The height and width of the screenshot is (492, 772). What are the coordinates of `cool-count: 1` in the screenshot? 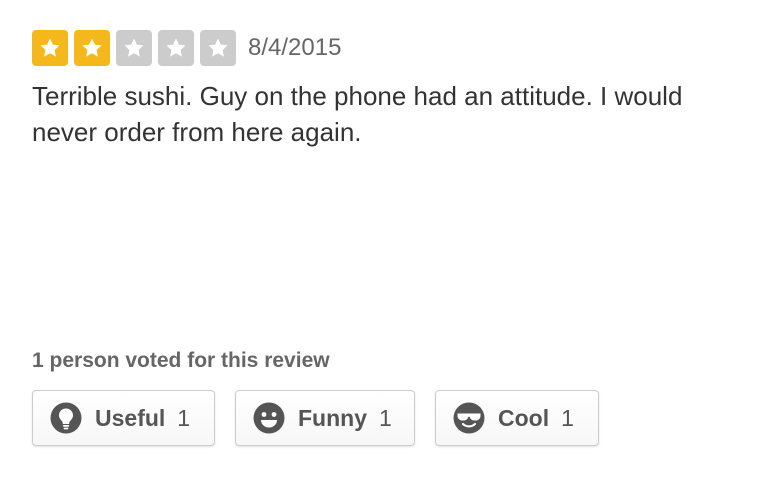 It's located at (567, 417).